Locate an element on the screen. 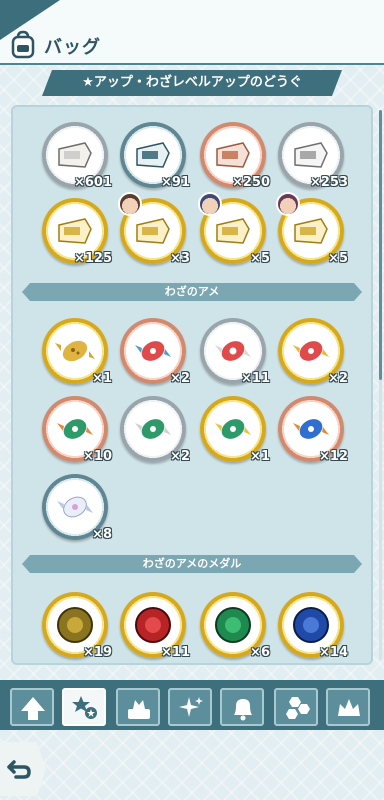 The width and height of the screenshot is (384, 800). ticket-item: ×125 is located at coordinates (77, 232).